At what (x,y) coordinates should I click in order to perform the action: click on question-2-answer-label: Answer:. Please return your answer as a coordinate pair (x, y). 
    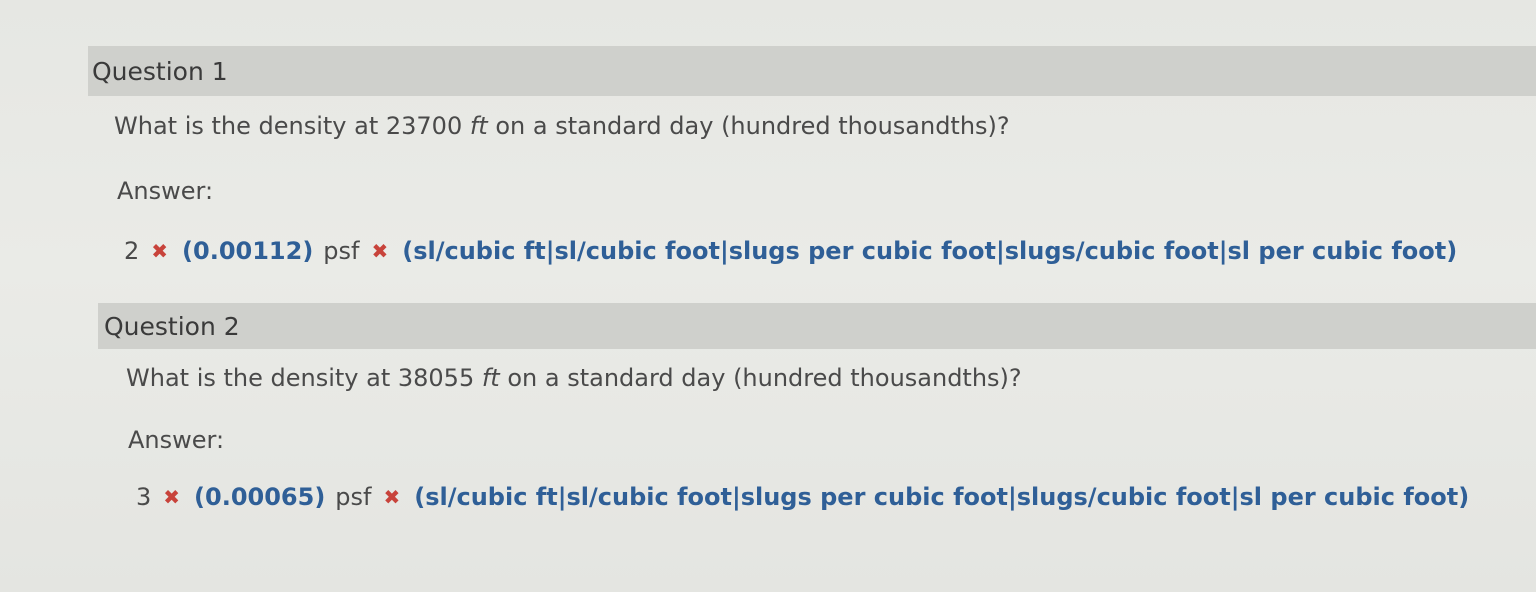
    Looking at the image, I should click on (176, 440).